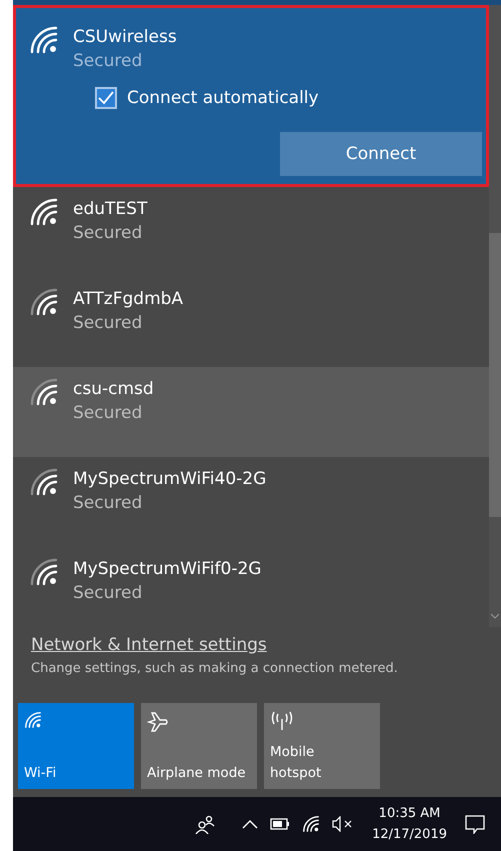  Describe the element at coordinates (167, 569) in the screenshot. I see `network-name: MySpectrumWiFif0-2G` at that location.